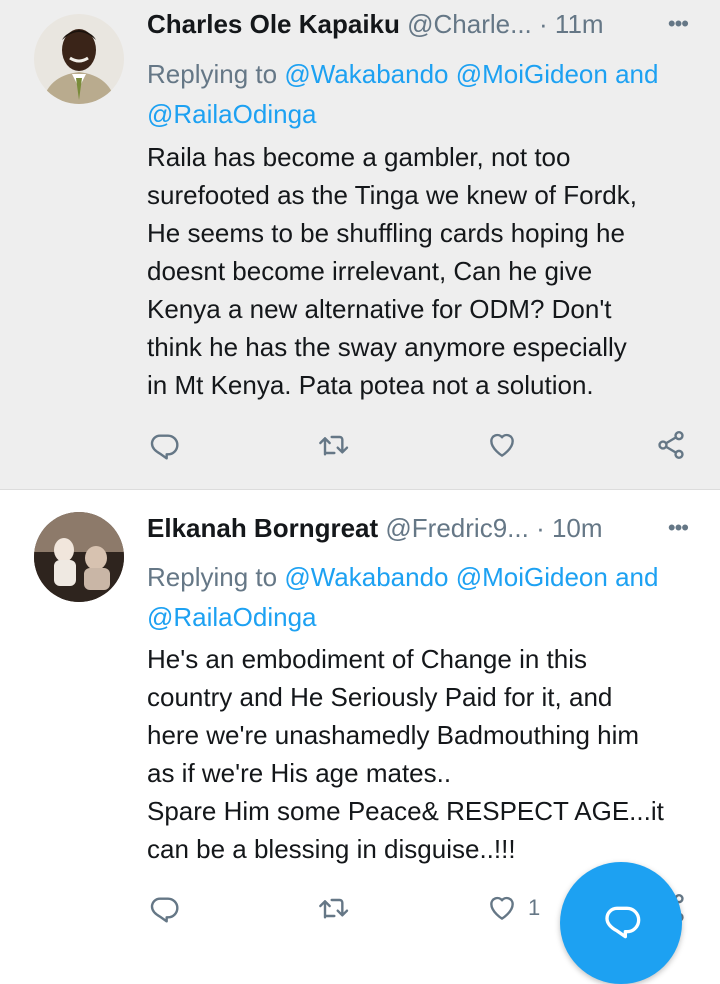 The width and height of the screenshot is (720, 984). I want to click on compose-button, so click(621, 923).